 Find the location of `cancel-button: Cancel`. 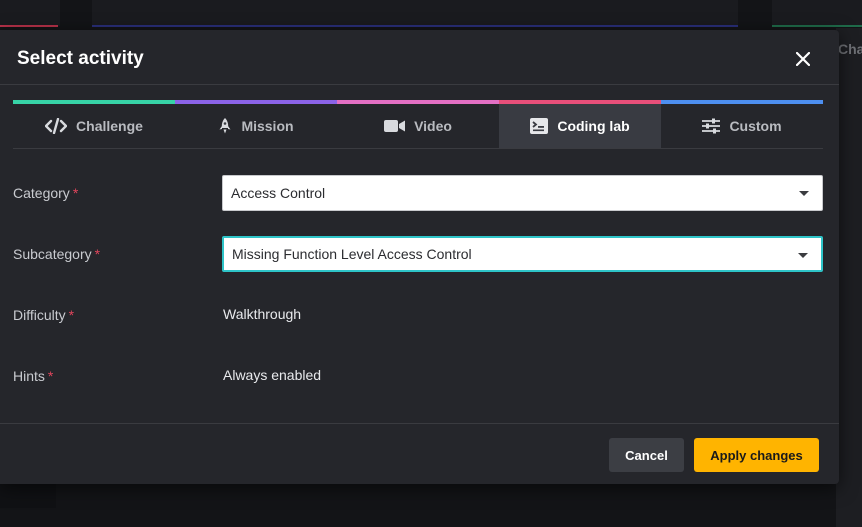

cancel-button: Cancel is located at coordinates (646, 455).